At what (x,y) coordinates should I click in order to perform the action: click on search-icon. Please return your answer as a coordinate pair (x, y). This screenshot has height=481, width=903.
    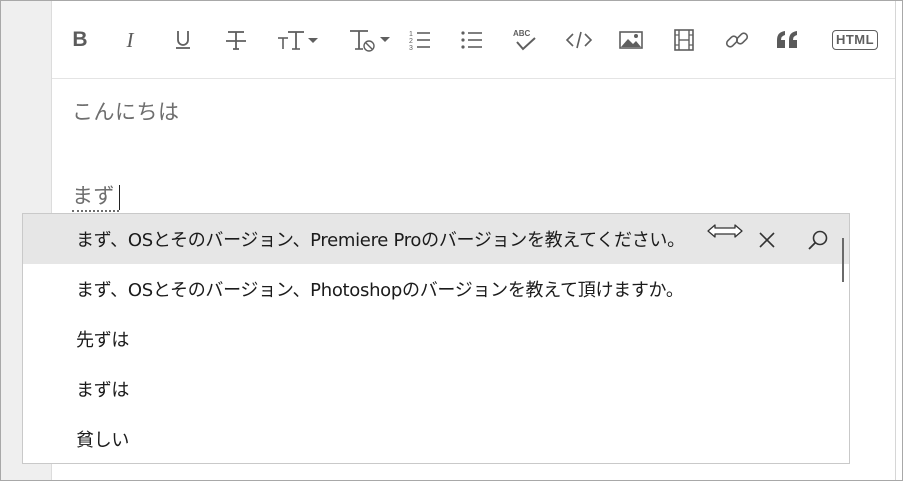
    Looking at the image, I should click on (818, 240).